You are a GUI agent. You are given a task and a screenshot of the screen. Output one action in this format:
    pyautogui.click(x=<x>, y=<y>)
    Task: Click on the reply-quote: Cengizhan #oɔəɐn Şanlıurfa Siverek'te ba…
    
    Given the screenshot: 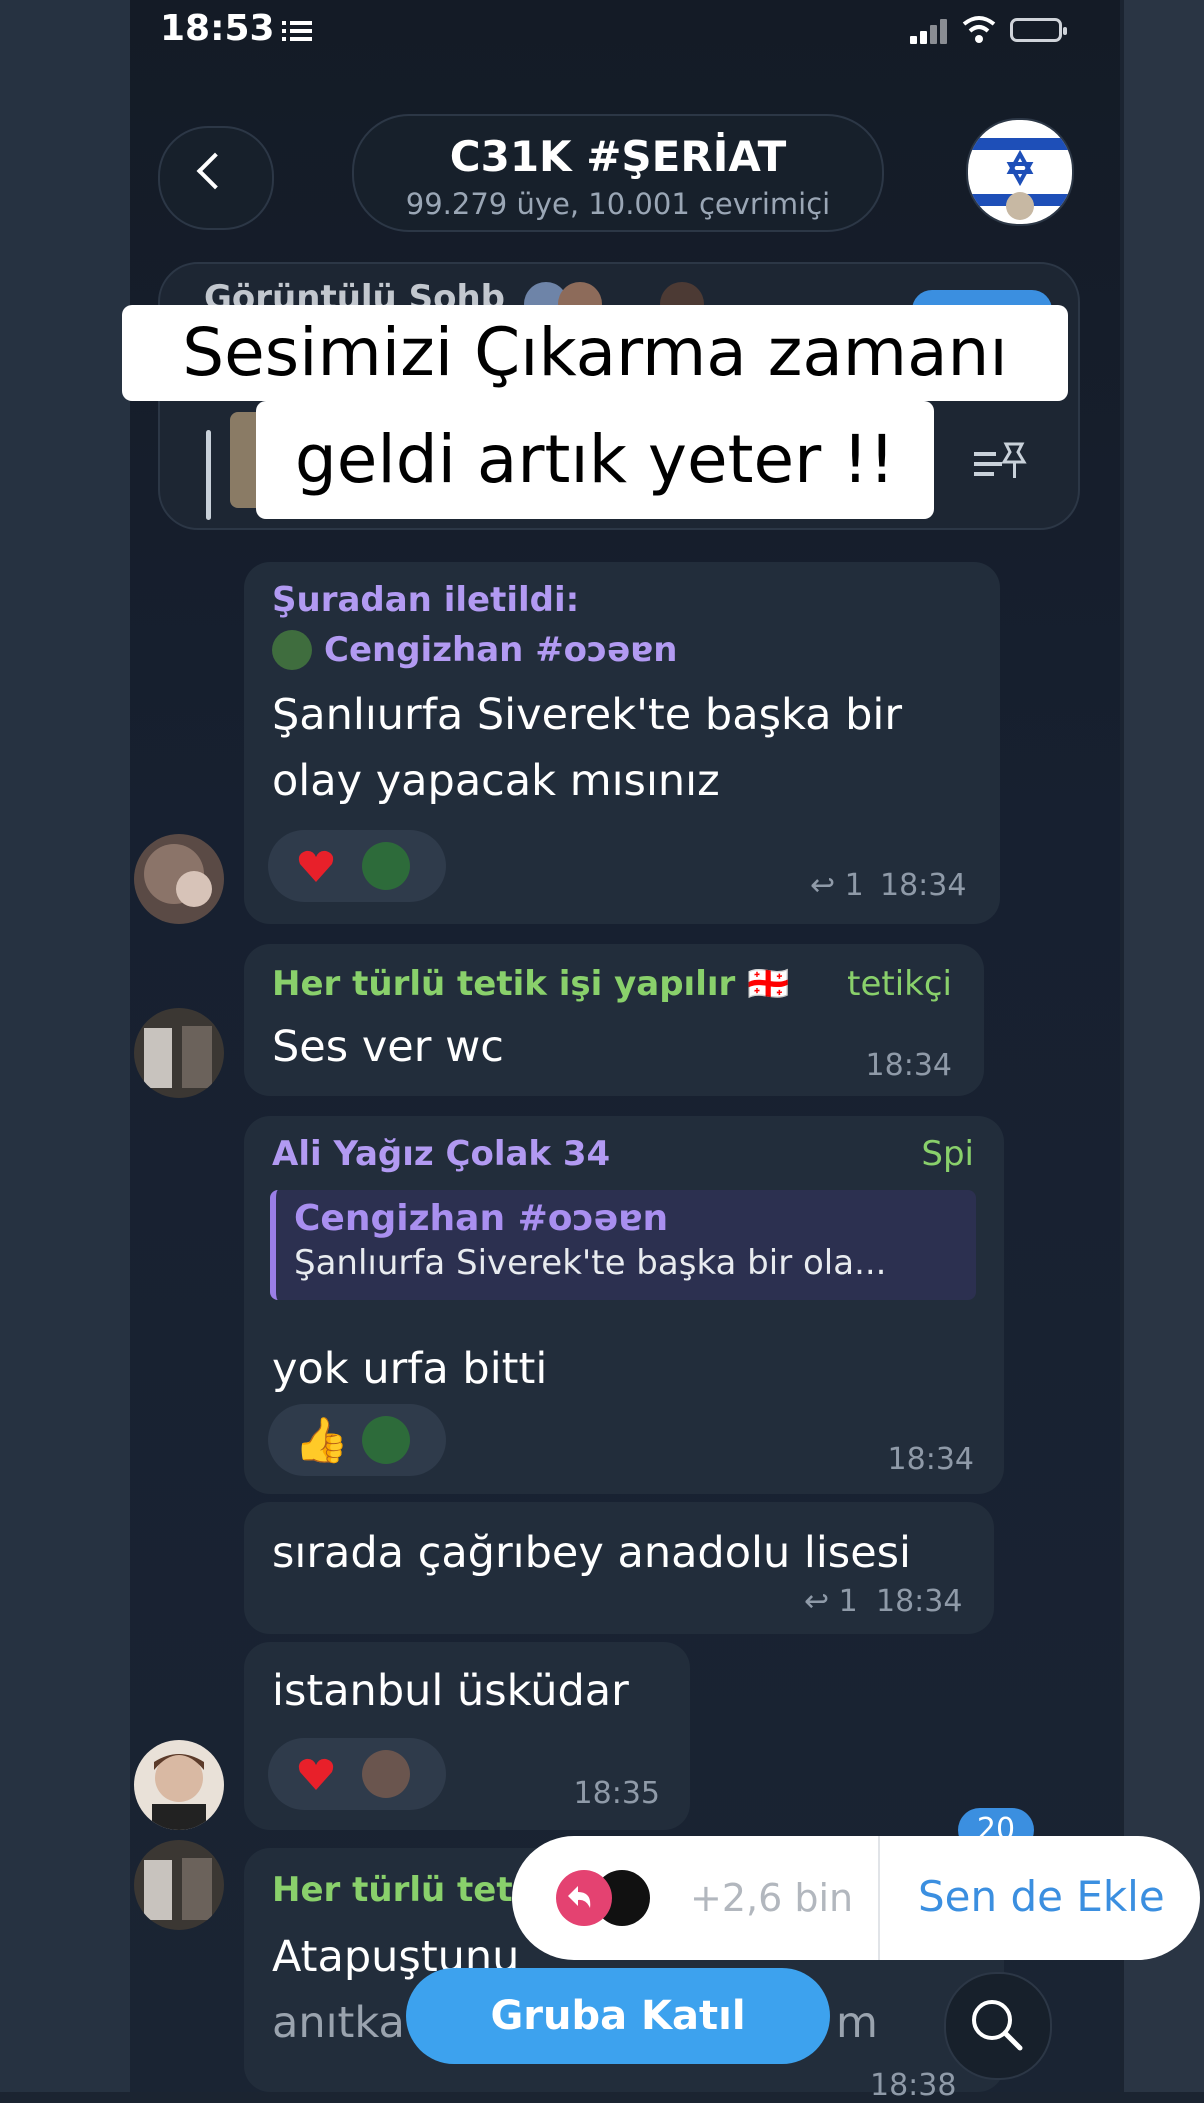 What is the action you would take?
    pyautogui.click(x=623, y=1245)
    